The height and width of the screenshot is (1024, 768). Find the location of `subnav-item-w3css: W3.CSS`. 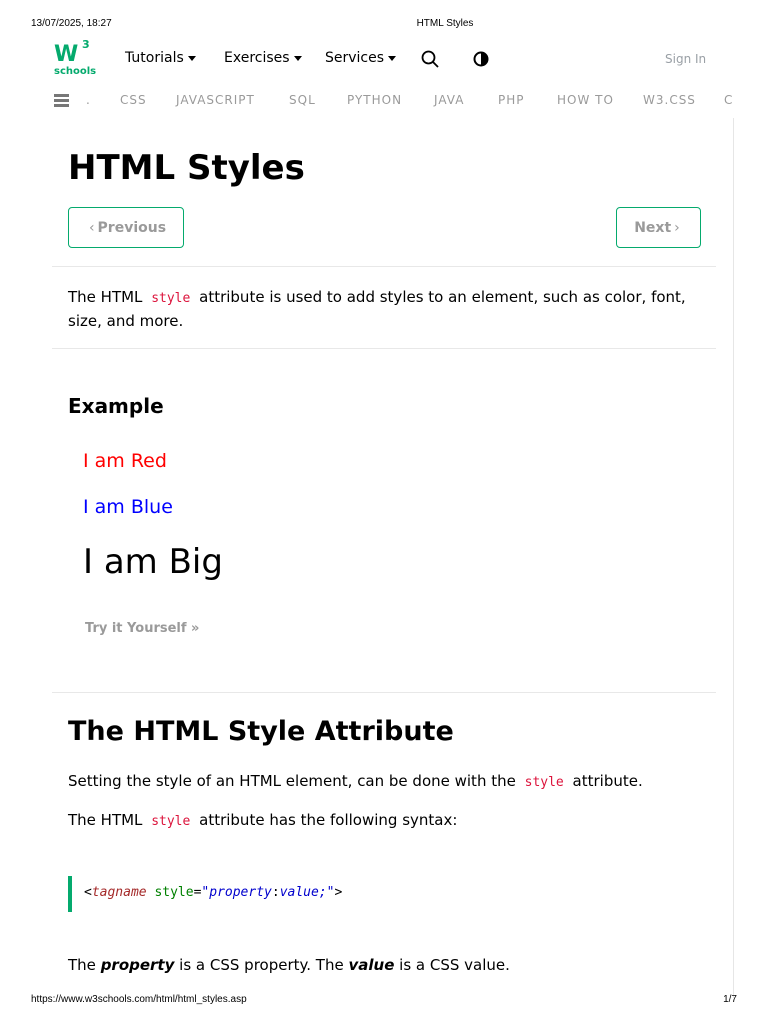

subnav-item-w3css: W3.CSS is located at coordinates (669, 100).